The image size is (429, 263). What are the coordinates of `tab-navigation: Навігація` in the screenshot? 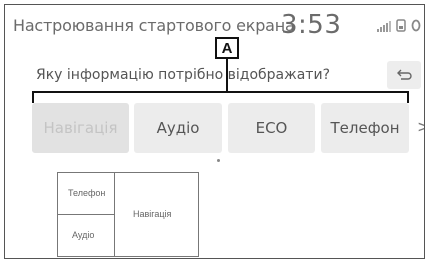 It's located at (80, 128).